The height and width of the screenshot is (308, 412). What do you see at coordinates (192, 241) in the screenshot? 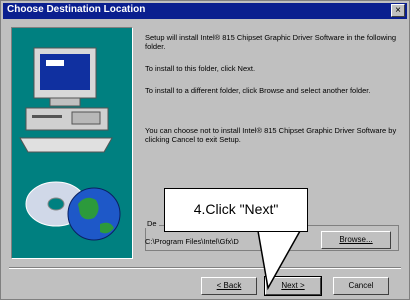
I see `destination-path: C:\Program Files\Intel\Gfx\D` at bounding box center [192, 241].